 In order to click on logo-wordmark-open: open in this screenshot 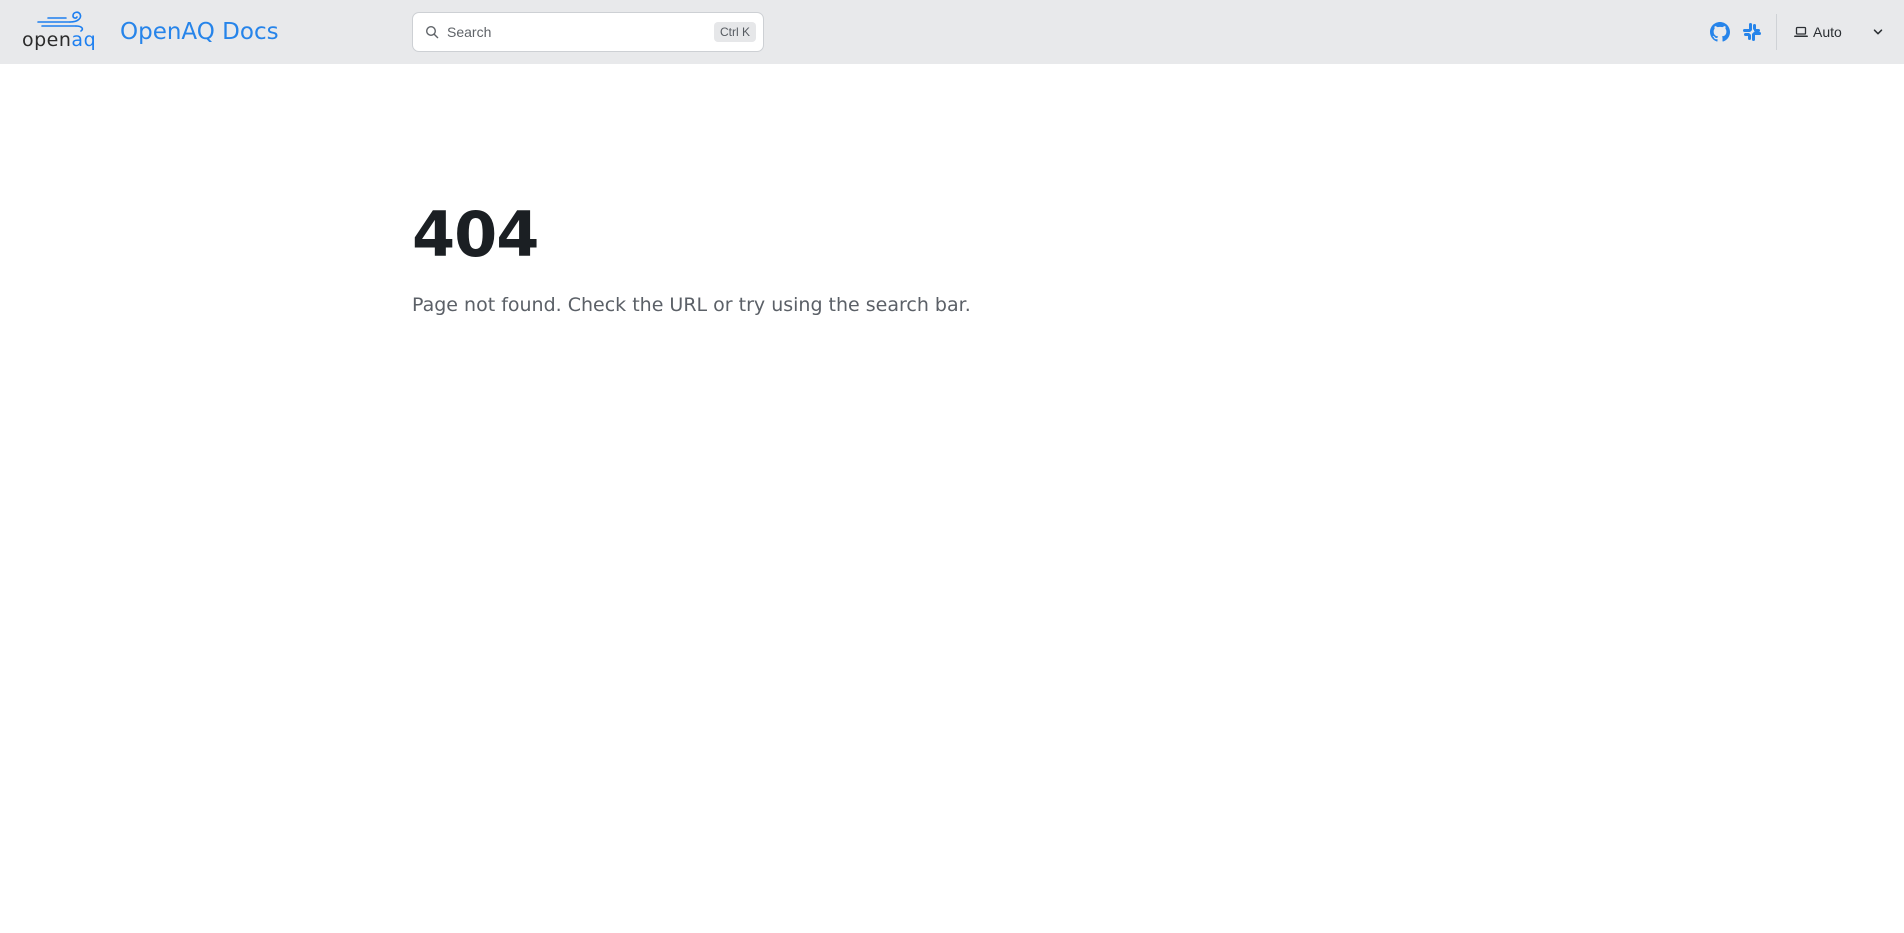, I will do `click(47, 40)`.